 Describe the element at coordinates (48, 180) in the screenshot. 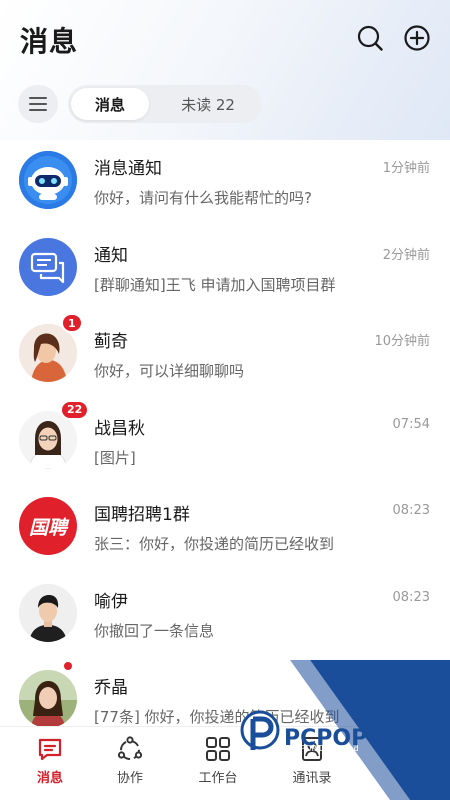

I see `robot-avatar` at that location.